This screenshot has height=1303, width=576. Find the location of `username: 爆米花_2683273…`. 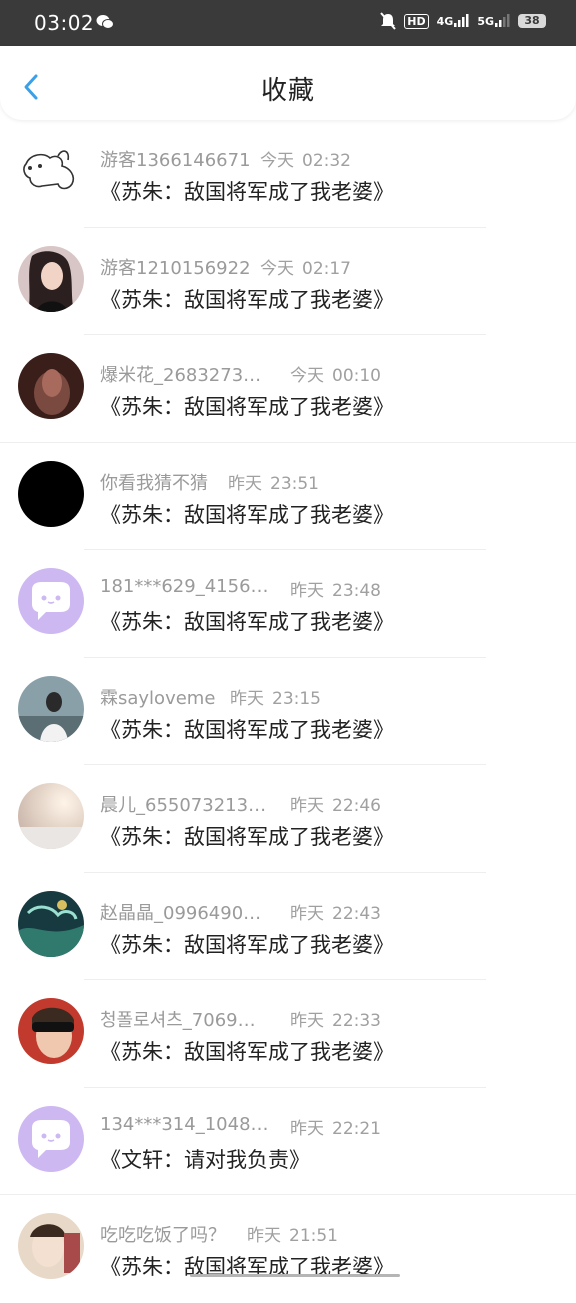

username: 爆米花_2683273… is located at coordinates (181, 375).